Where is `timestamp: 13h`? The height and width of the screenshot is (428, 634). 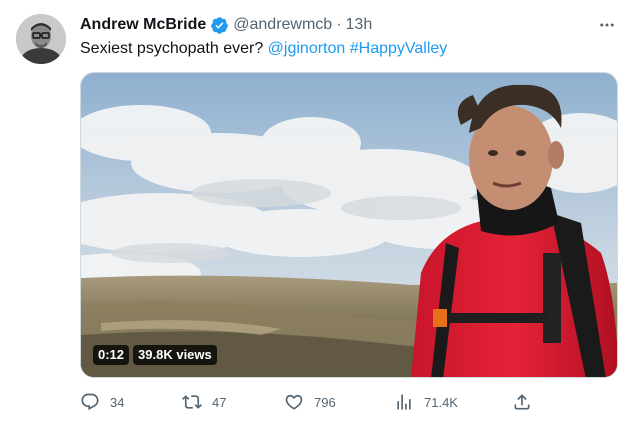 timestamp: 13h is located at coordinates (359, 25).